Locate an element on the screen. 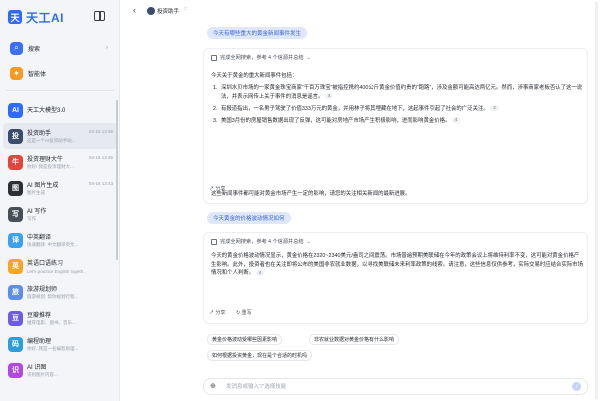 The width and height of the screenshot is (600, 401). rewrite-button: ↻ 重写 is located at coordinates (244, 312).